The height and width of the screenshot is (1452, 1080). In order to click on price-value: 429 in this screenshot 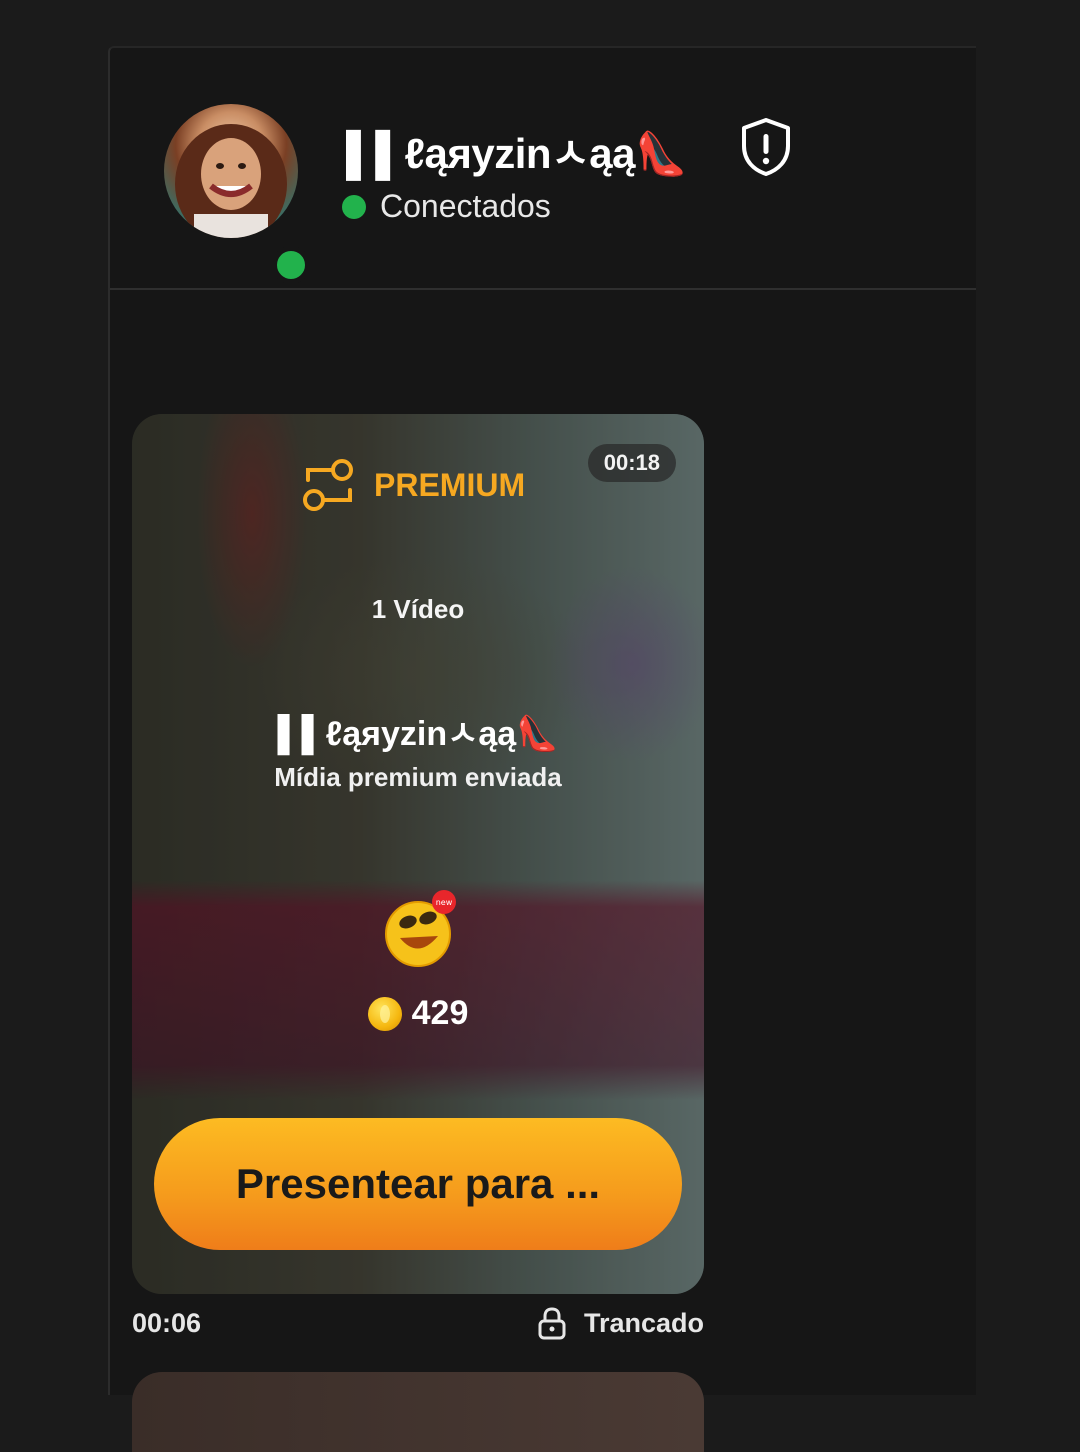, I will do `click(440, 1013)`.